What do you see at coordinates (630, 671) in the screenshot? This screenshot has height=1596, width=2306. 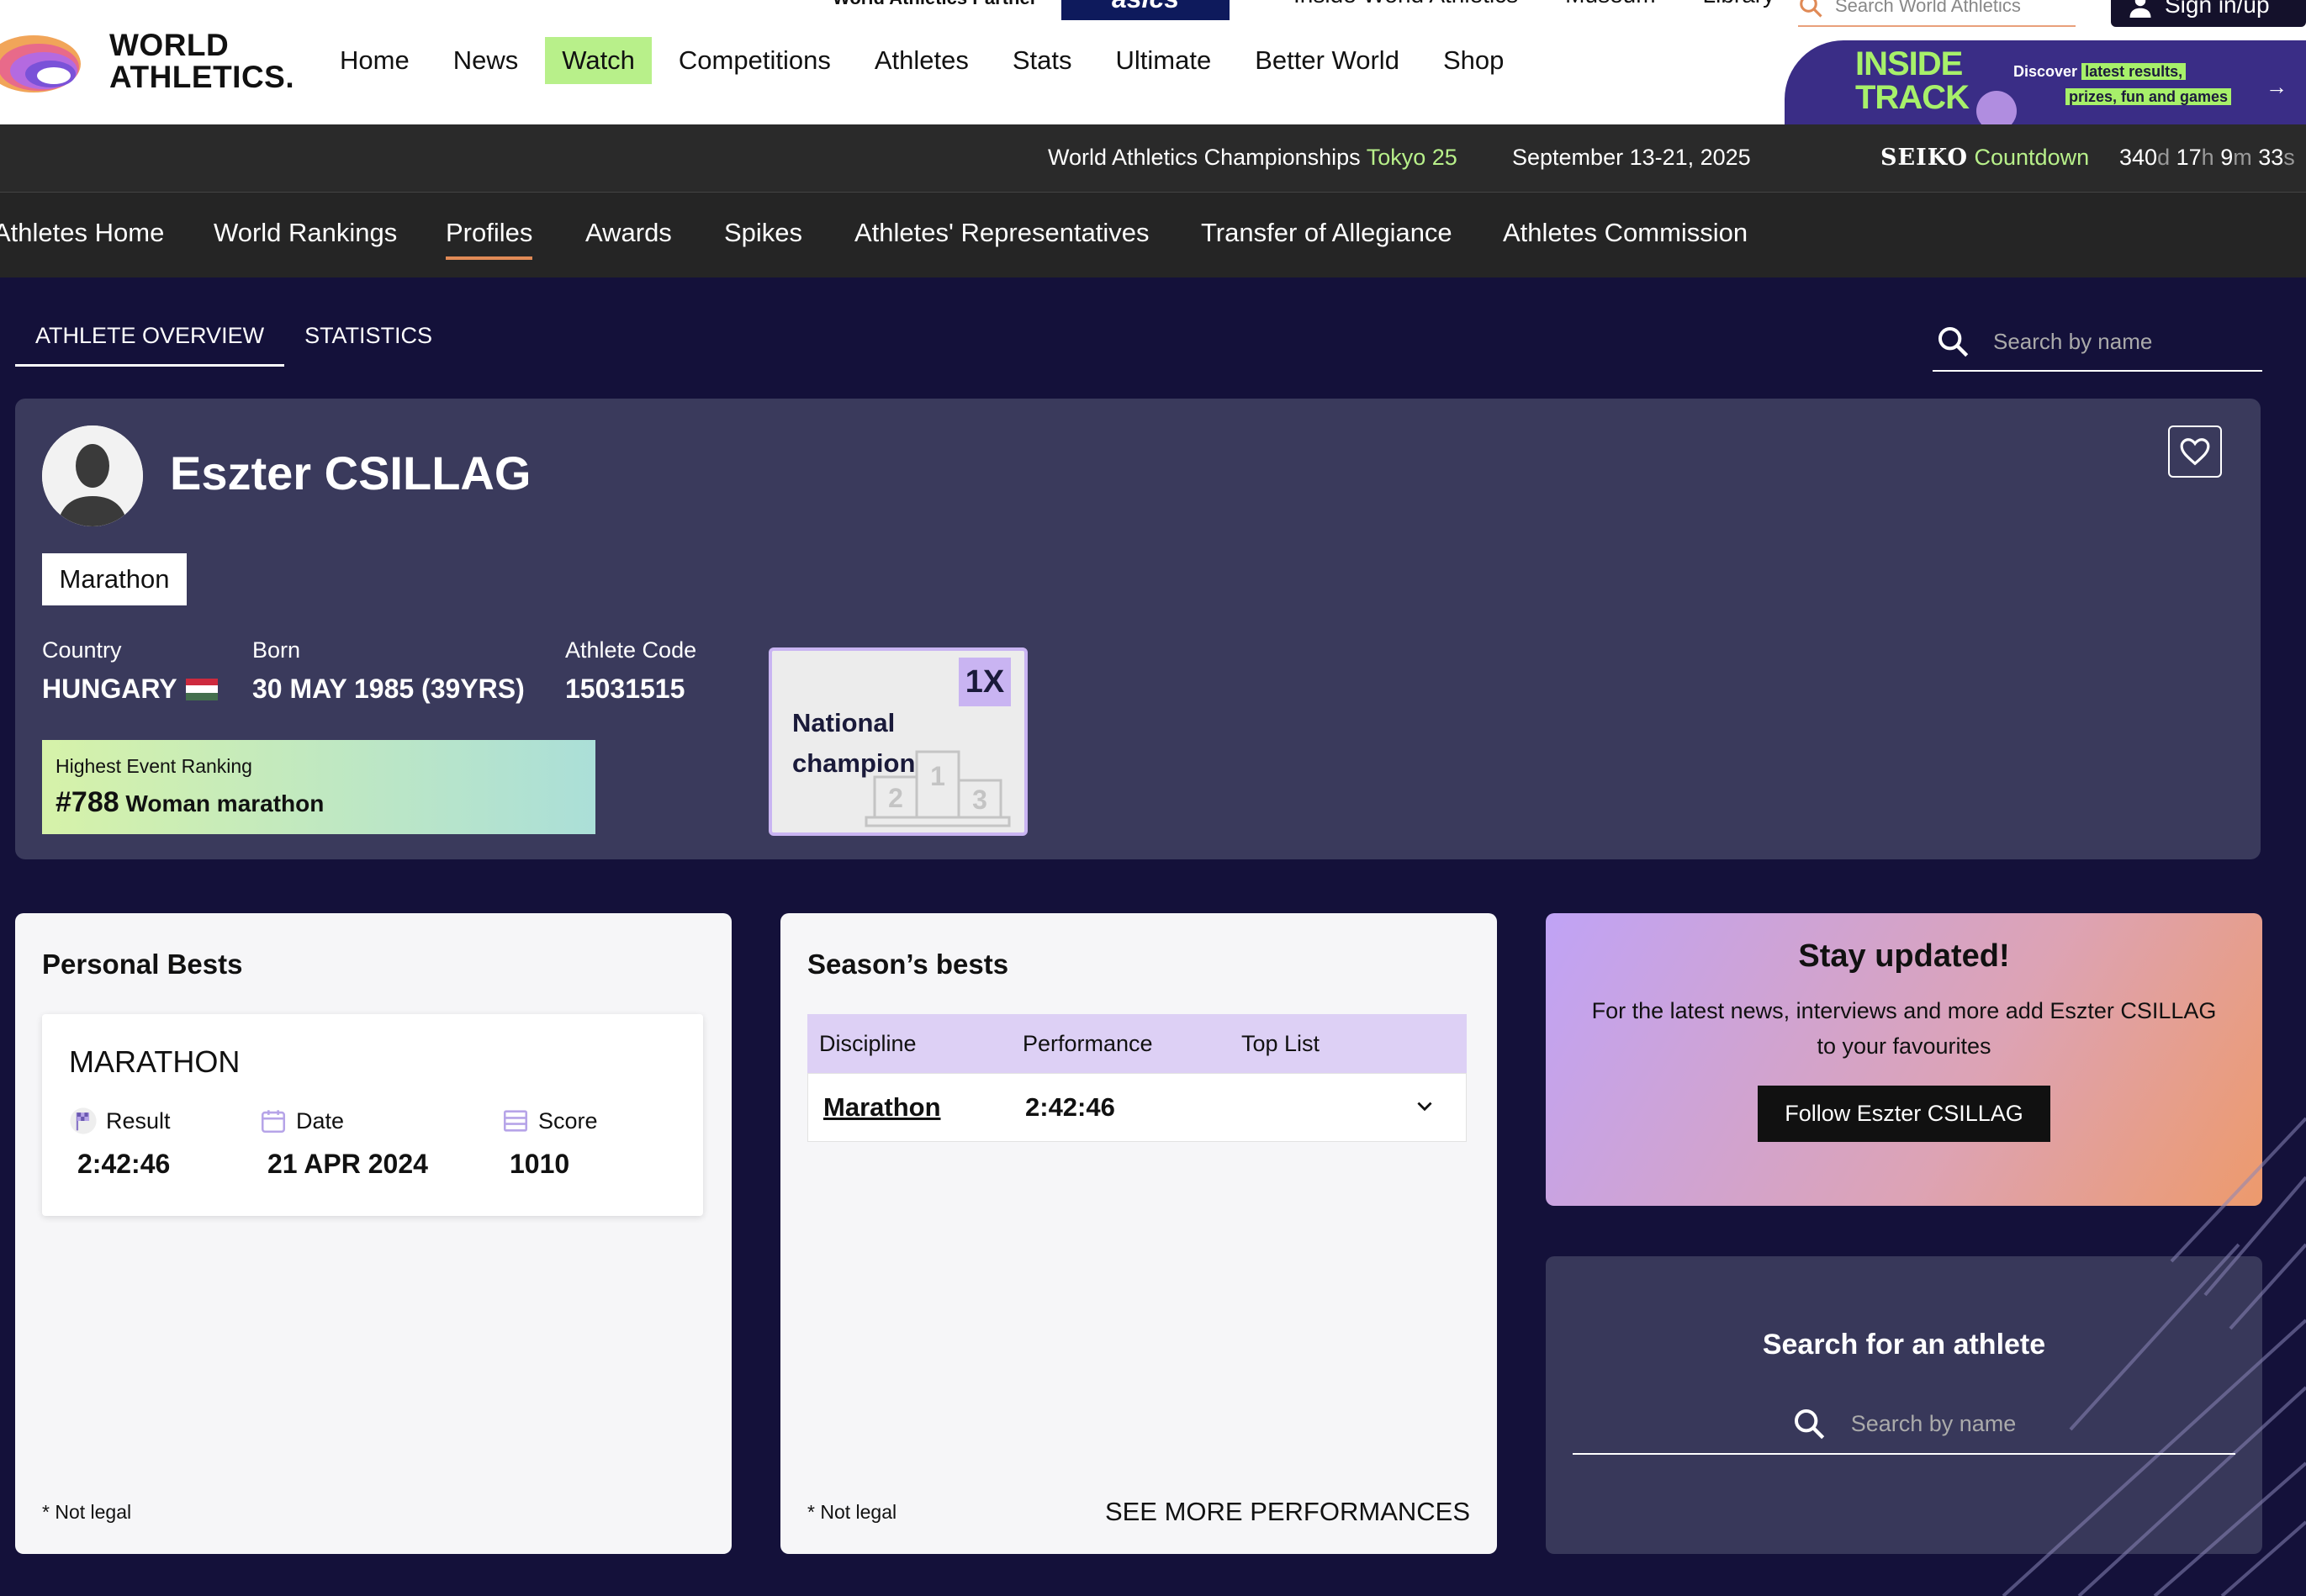 I see `athlete-code-info: Athlete Code 15031515` at bounding box center [630, 671].